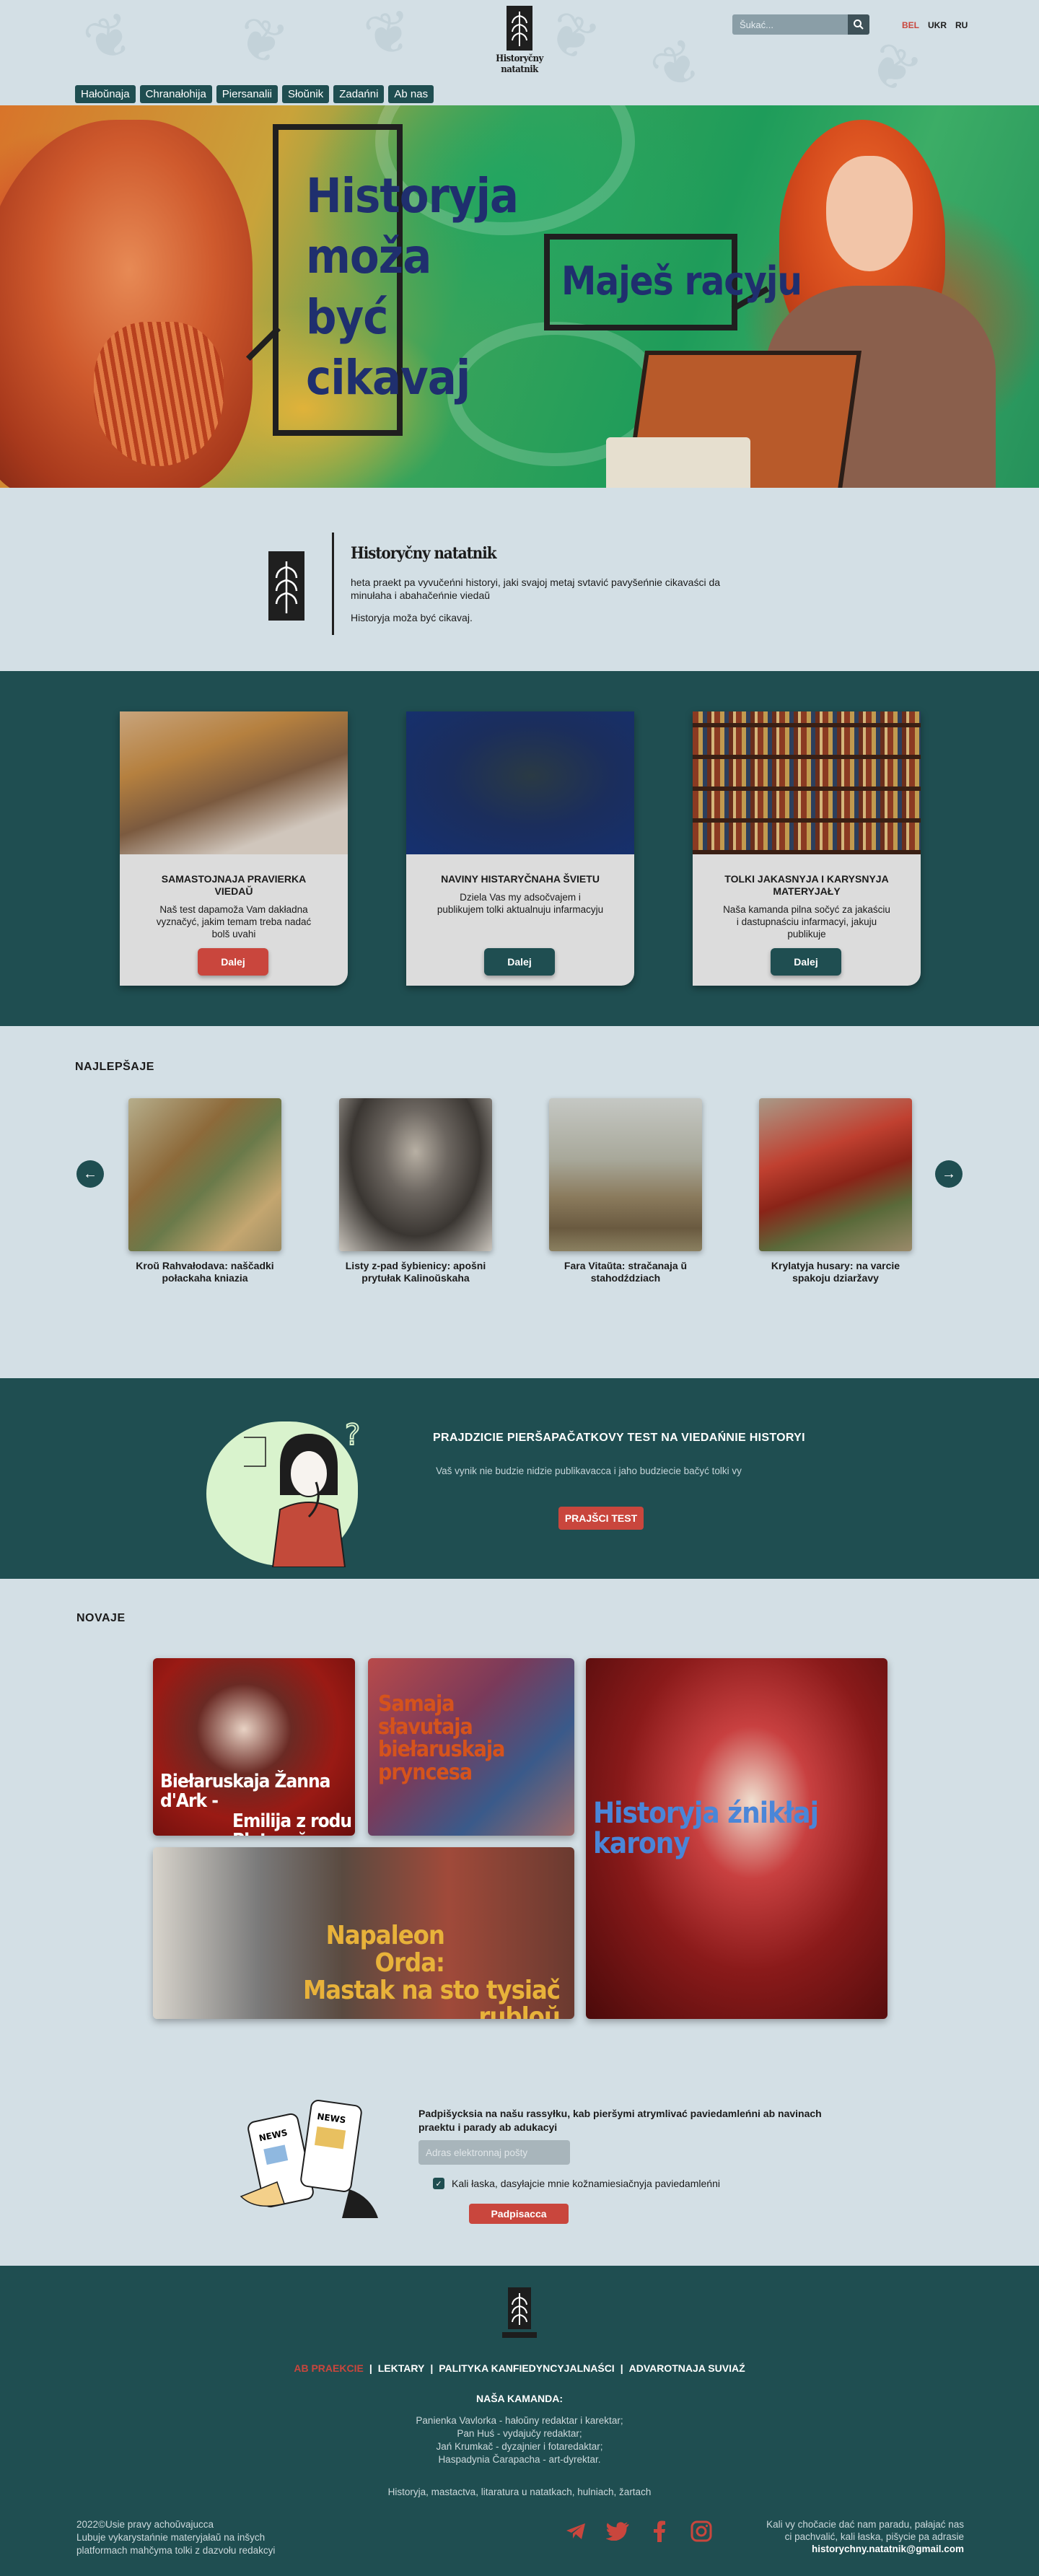 The width and height of the screenshot is (1039, 2576). Describe the element at coordinates (101, 1618) in the screenshot. I see `section-title: NOVAJE` at that location.